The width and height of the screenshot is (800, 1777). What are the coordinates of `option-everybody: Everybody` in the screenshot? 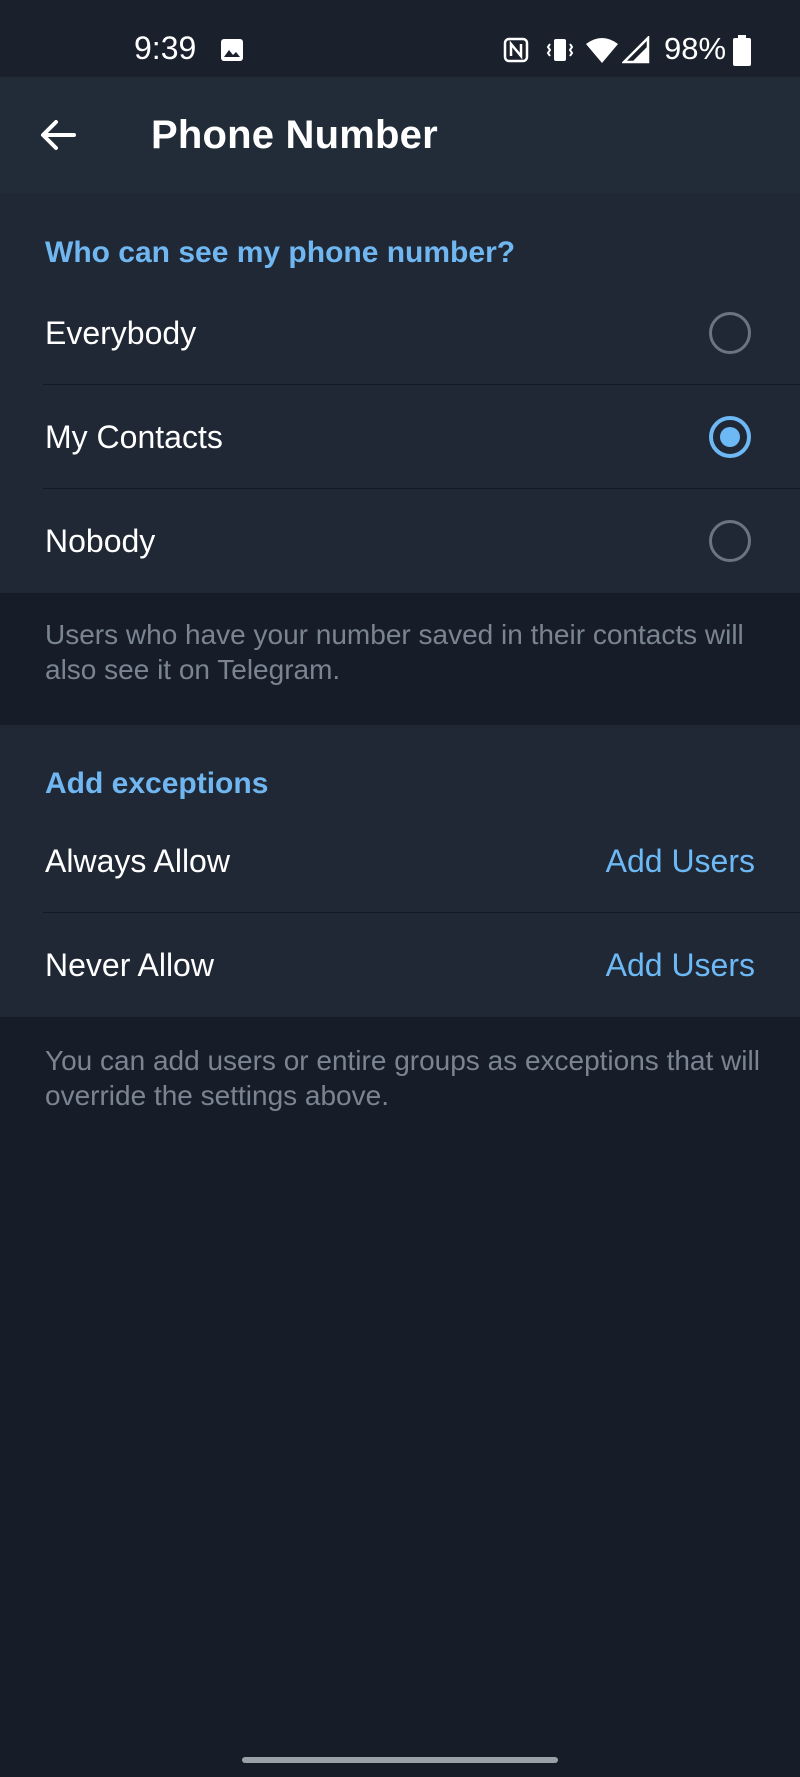 It's located at (400, 333).